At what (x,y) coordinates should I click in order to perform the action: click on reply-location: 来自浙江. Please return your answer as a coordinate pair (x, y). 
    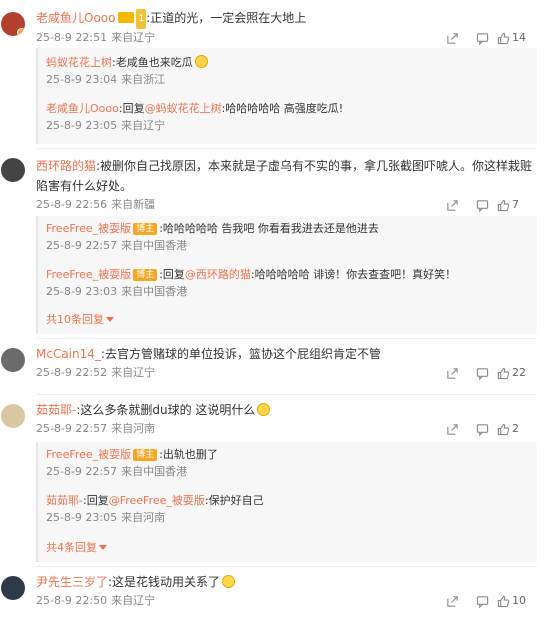
    Looking at the image, I should click on (143, 79).